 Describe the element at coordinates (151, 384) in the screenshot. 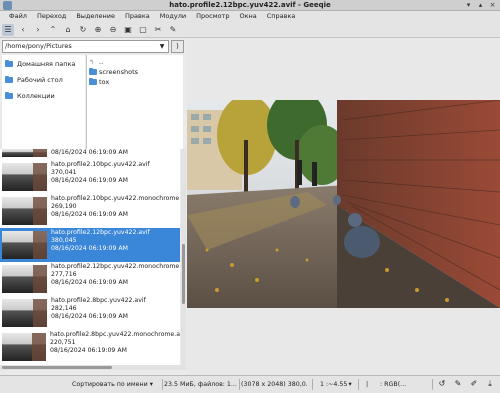

I see `chevron-down-icon: ▾` at that location.